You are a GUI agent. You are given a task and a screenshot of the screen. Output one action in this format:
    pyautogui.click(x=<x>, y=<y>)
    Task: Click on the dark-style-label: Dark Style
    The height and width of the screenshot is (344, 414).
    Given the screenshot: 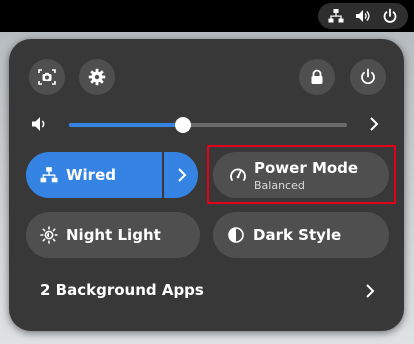 What is the action you would take?
    pyautogui.click(x=297, y=235)
    